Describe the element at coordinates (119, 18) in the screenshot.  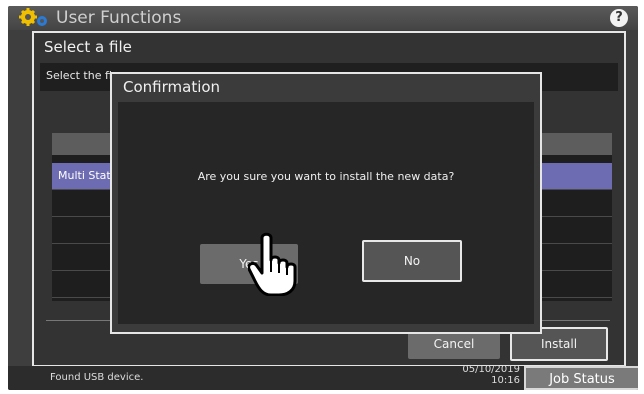
I see `app-title: User Functions` at that location.